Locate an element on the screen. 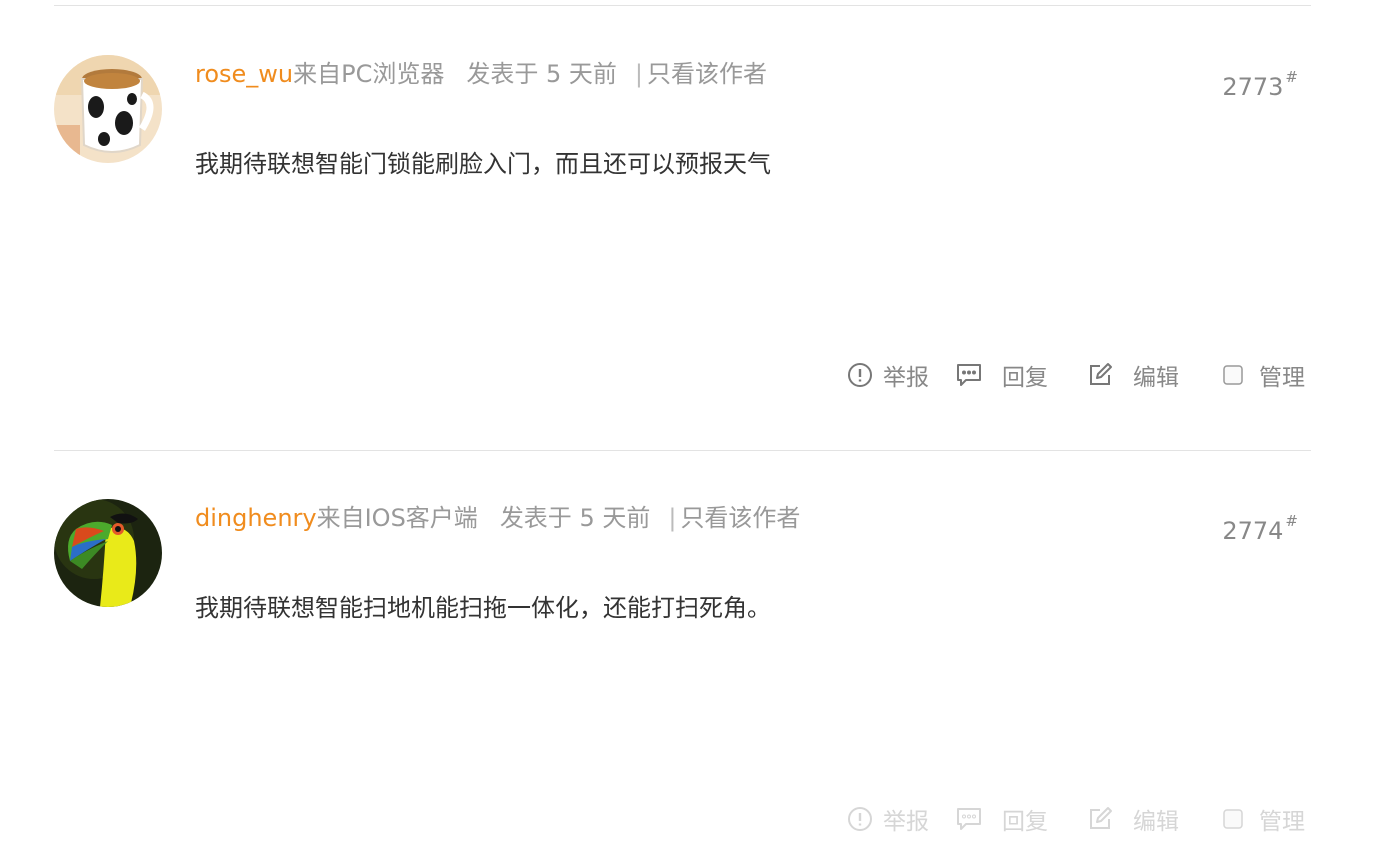 Image resolution: width=1373 pixels, height=865 pixels. author-link: dinghenry is located at coordinates (256, 518).